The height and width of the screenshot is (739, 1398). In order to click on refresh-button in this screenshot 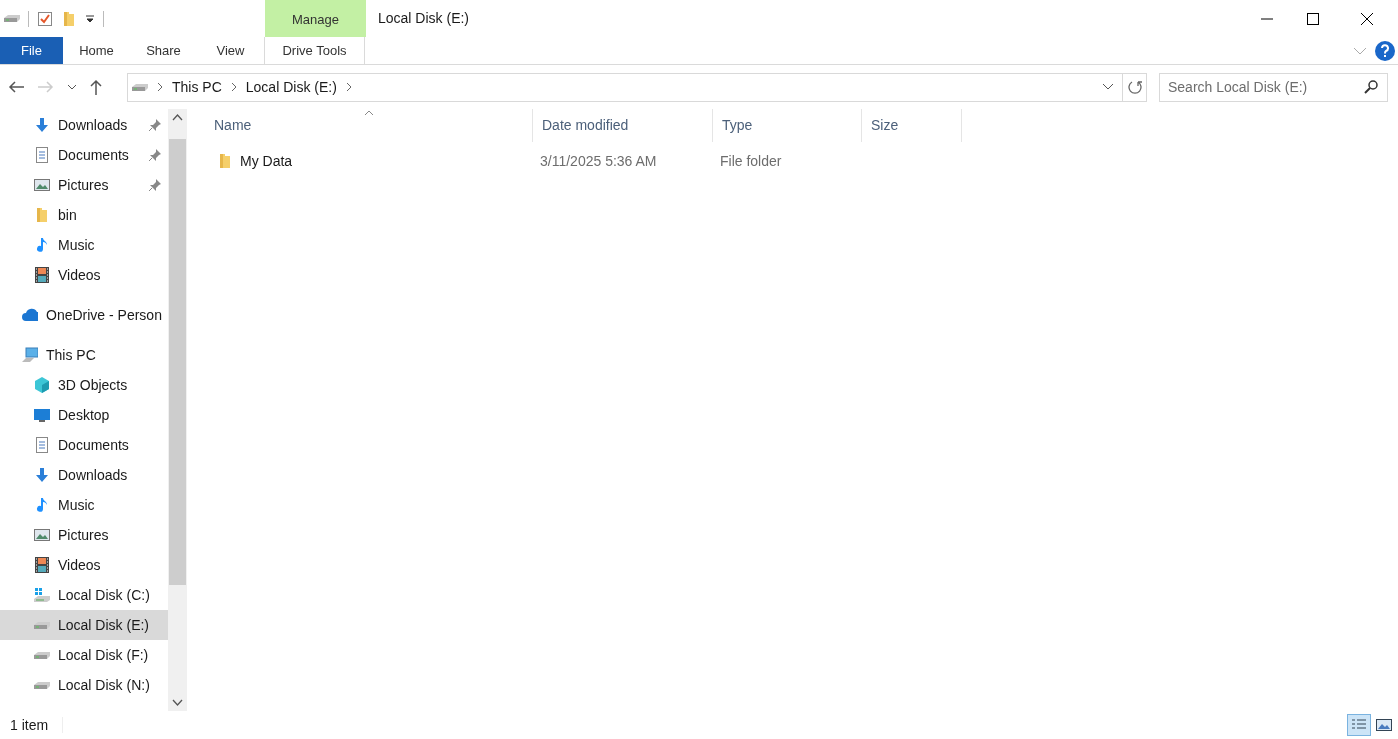, I will do `click(1135, 87)`.